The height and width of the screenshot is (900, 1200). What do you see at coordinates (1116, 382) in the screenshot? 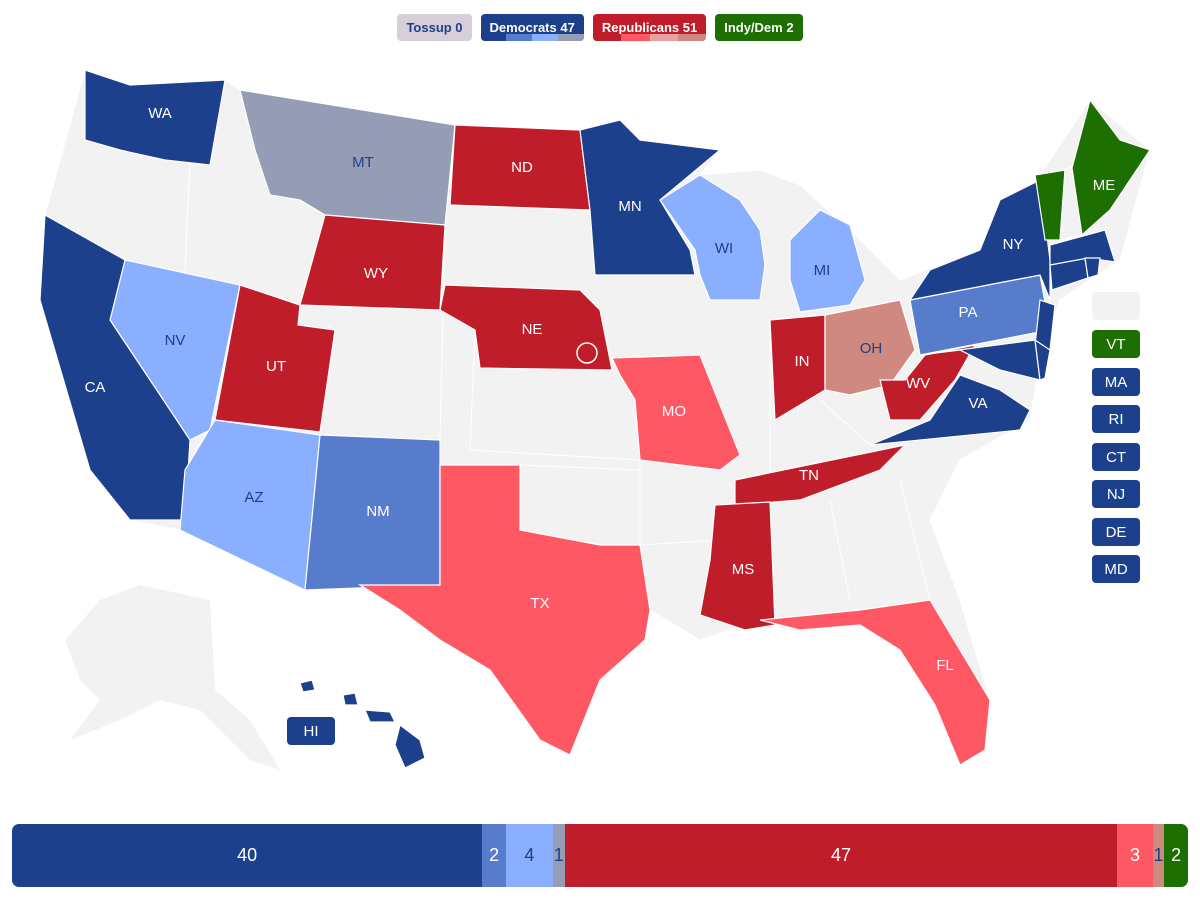
I see `box-ma: MA` at bounding box center [1116, 382].